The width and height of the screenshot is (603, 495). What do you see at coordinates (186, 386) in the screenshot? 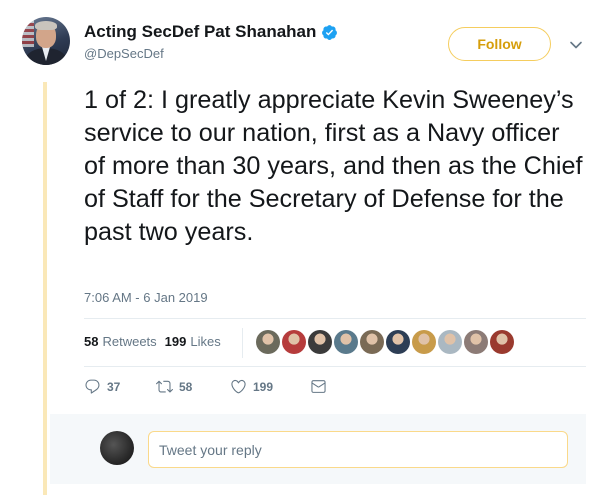
I see `retweet-count: 58` at bounding box center [186, 386].